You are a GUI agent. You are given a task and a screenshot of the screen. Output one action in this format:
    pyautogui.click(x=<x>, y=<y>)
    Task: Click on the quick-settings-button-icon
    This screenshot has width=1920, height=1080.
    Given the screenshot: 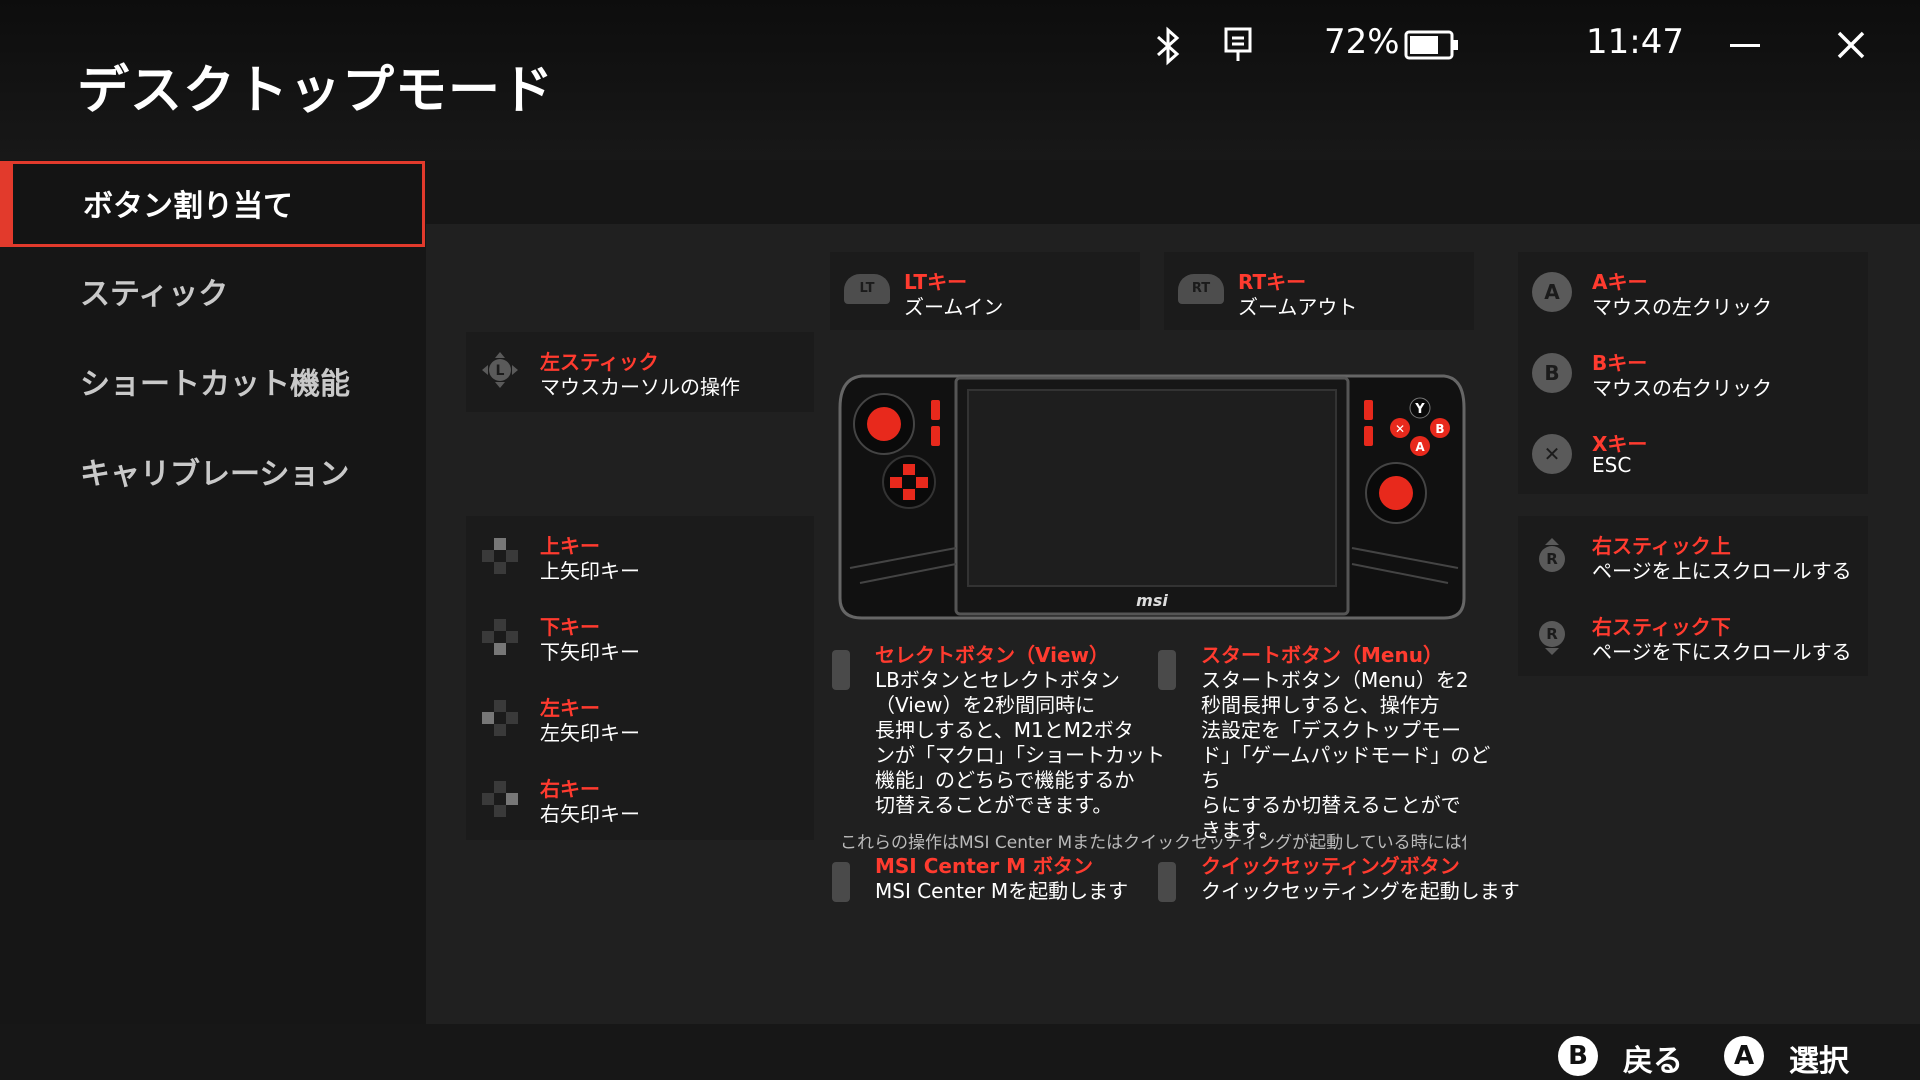 What is the action you would take?
    pyautogui.click(x=1167, y=882)
    